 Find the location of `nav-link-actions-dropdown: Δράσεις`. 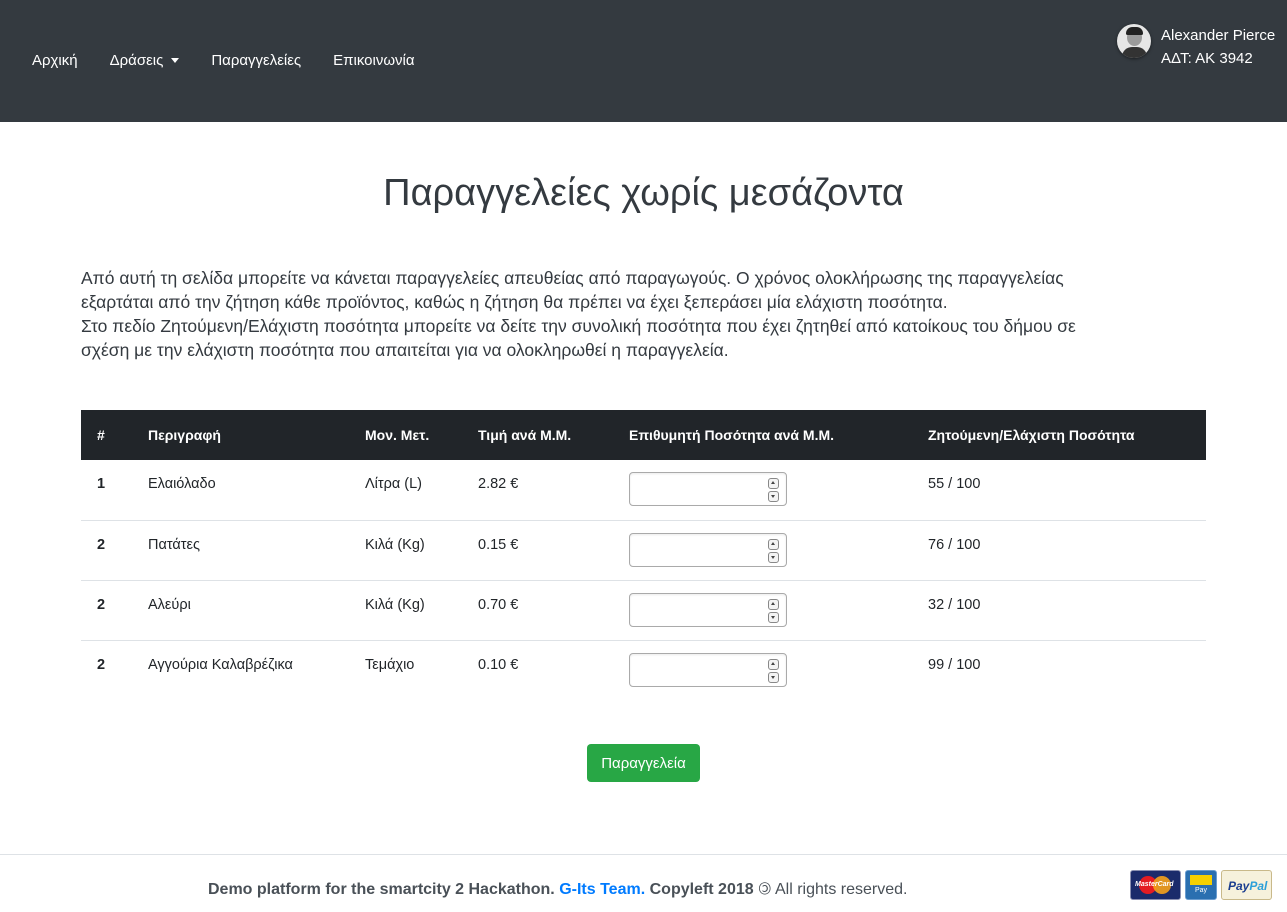

nav-link-actions-dropdown: Δράσεις is located at coordinates (145, 60).